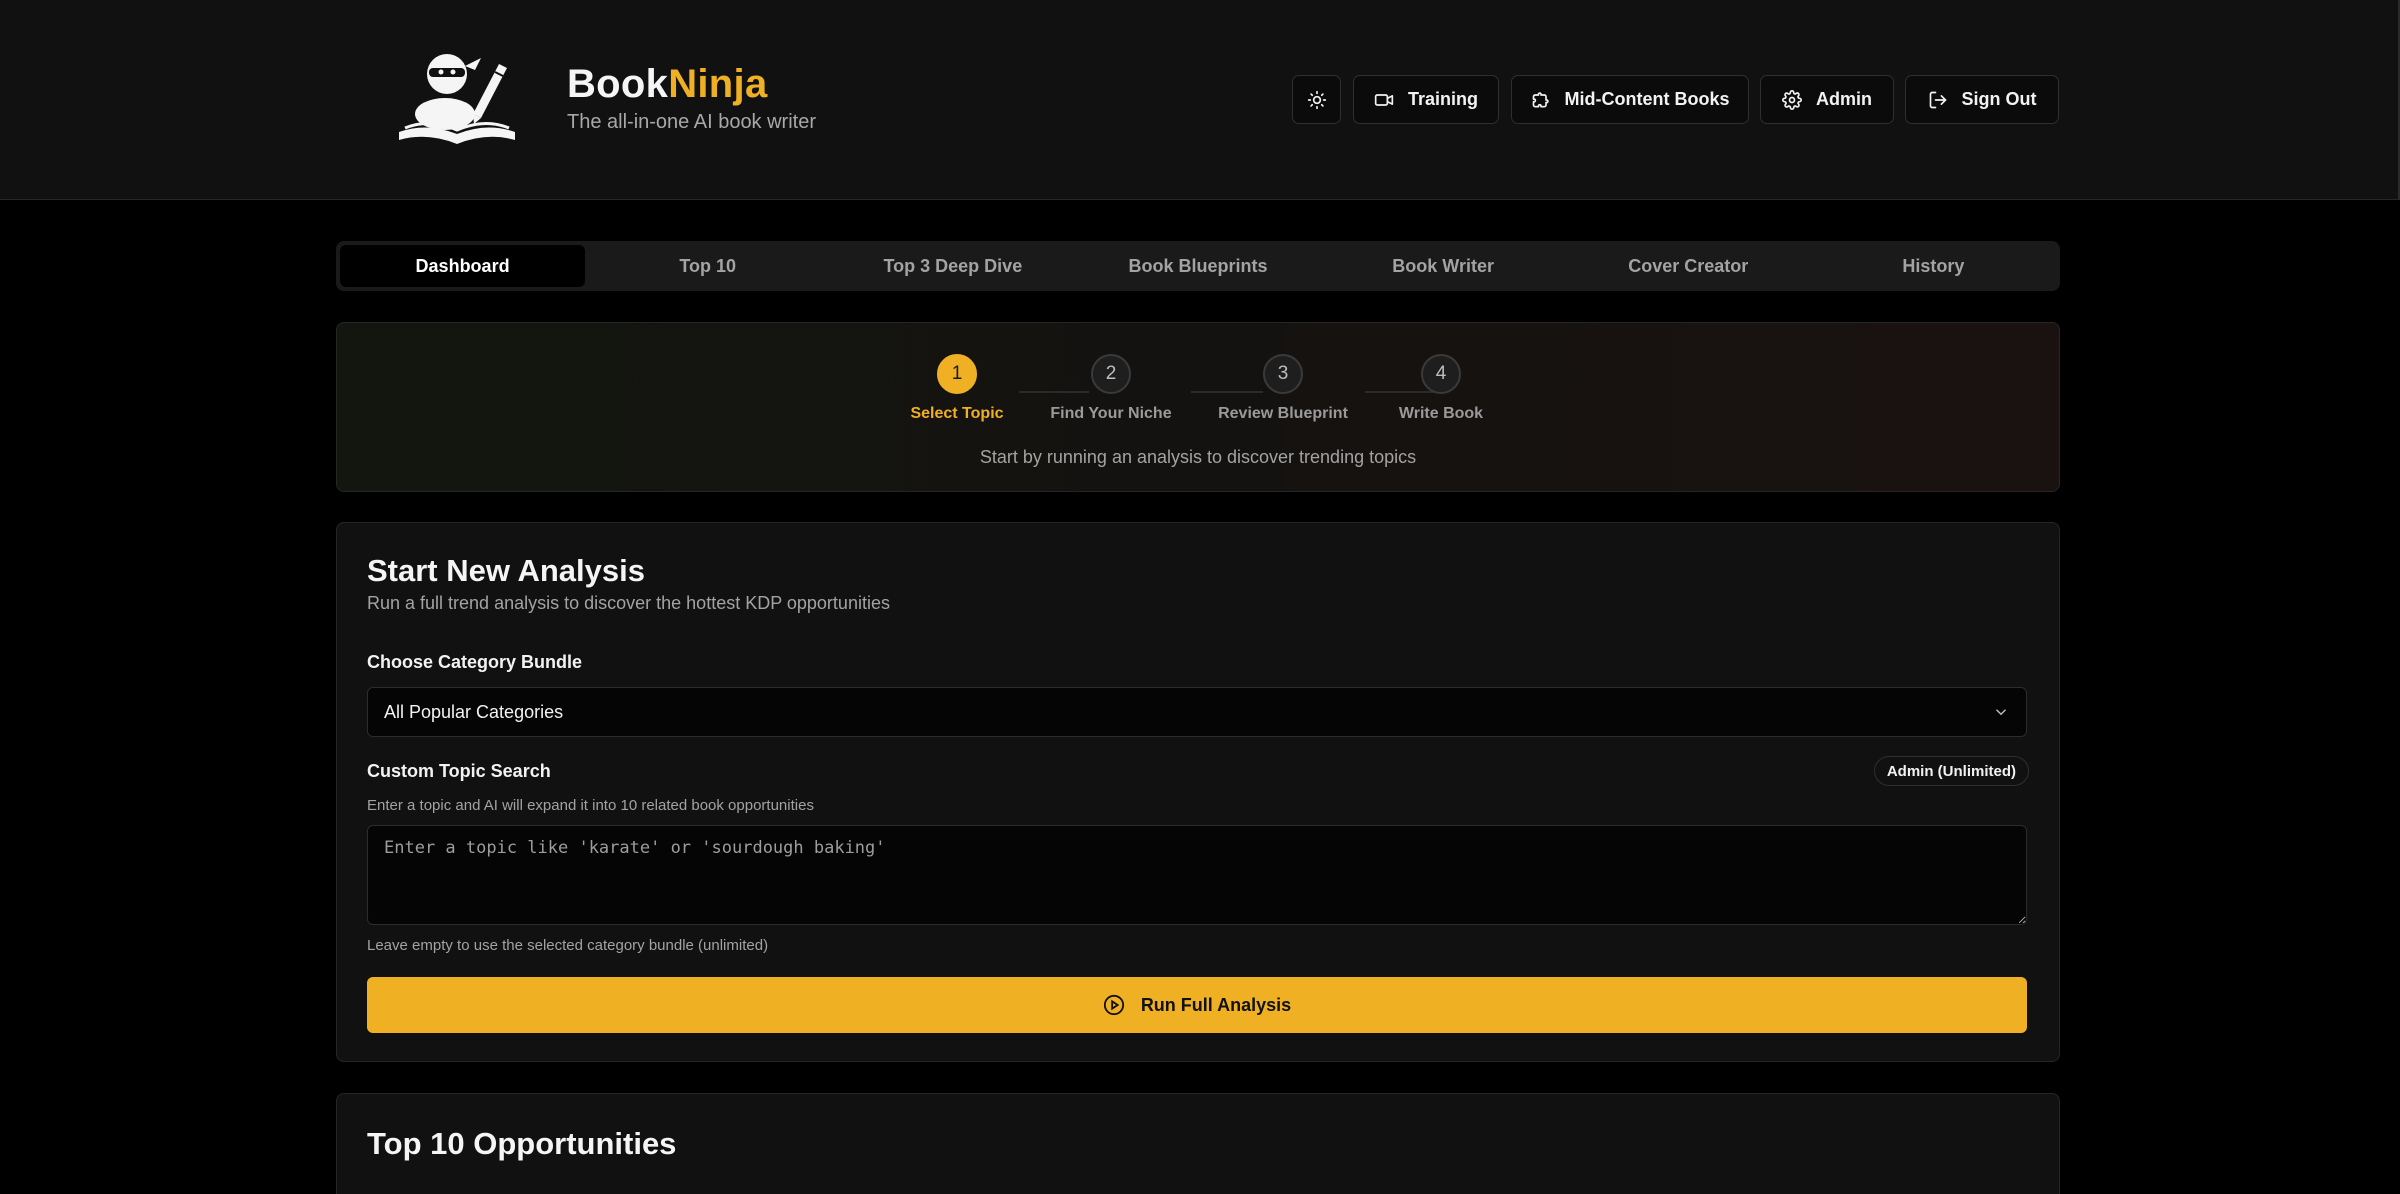 This screenshot has width=2400, height=1194. Describe the element at coordinates (1283, 413) in the screenshot. I see `step-label: Review Blueprint` at that location.